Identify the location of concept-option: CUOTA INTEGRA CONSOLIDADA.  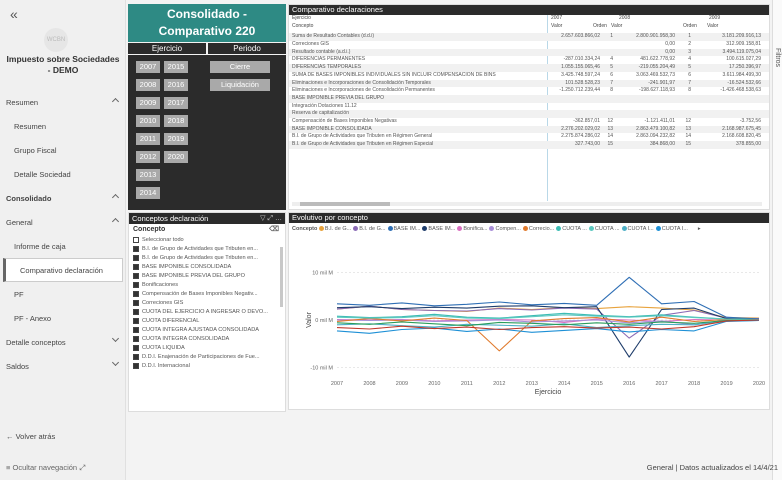
(209, 338).